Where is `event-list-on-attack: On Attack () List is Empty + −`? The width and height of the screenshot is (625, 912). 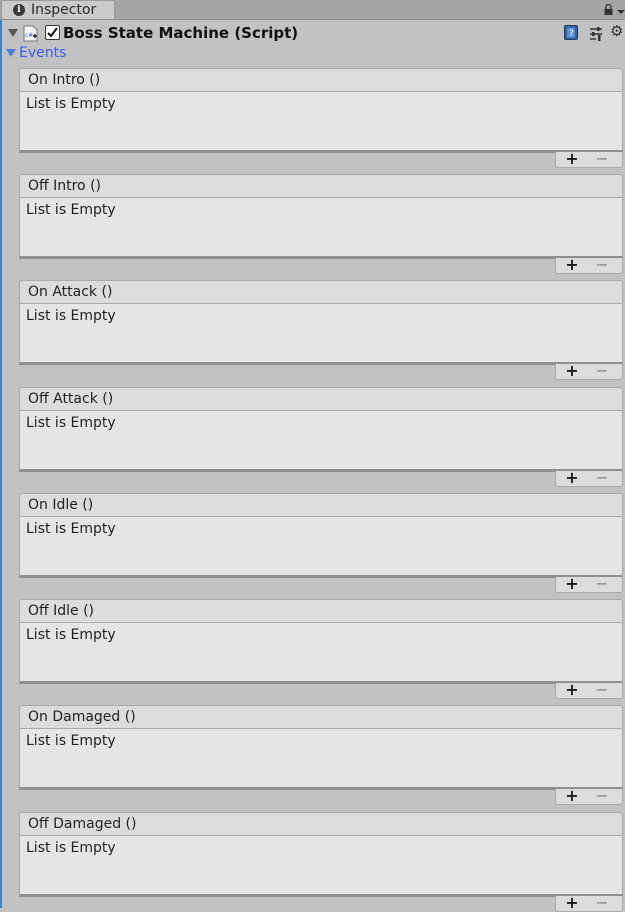 event-list-on-attack: On Attack () List is Empty + − is located at coordinates (321, 330).